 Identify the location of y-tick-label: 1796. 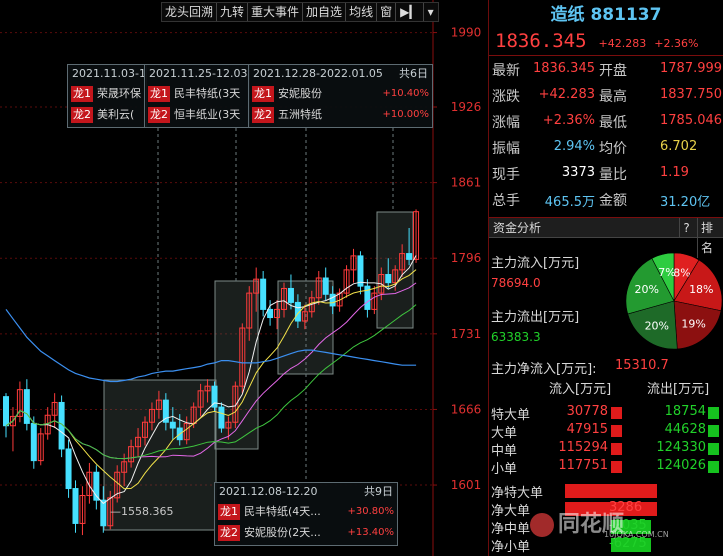
(466, 258).